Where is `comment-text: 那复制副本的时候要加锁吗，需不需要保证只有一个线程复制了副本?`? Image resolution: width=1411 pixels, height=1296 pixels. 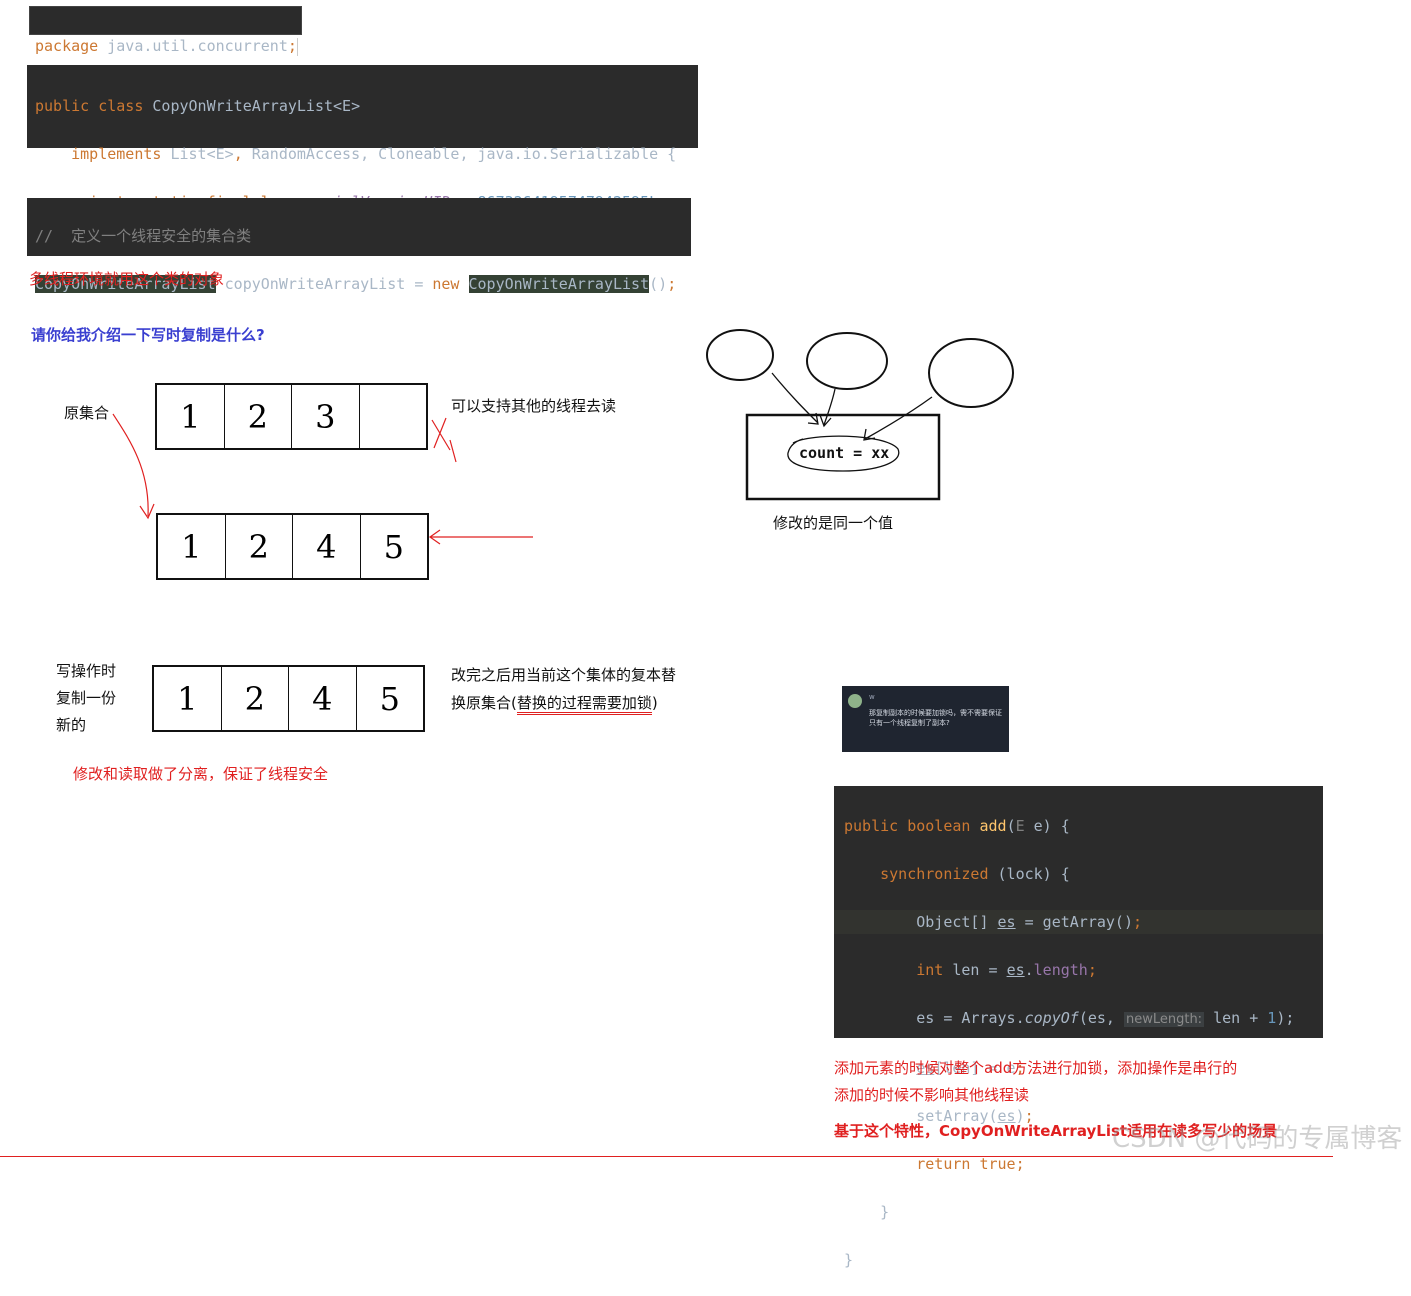
comment-text: 那复制副本的时候要加锁吗，需不需要保证只有一个线程复制了副本? is located at coordinates (935, 718).